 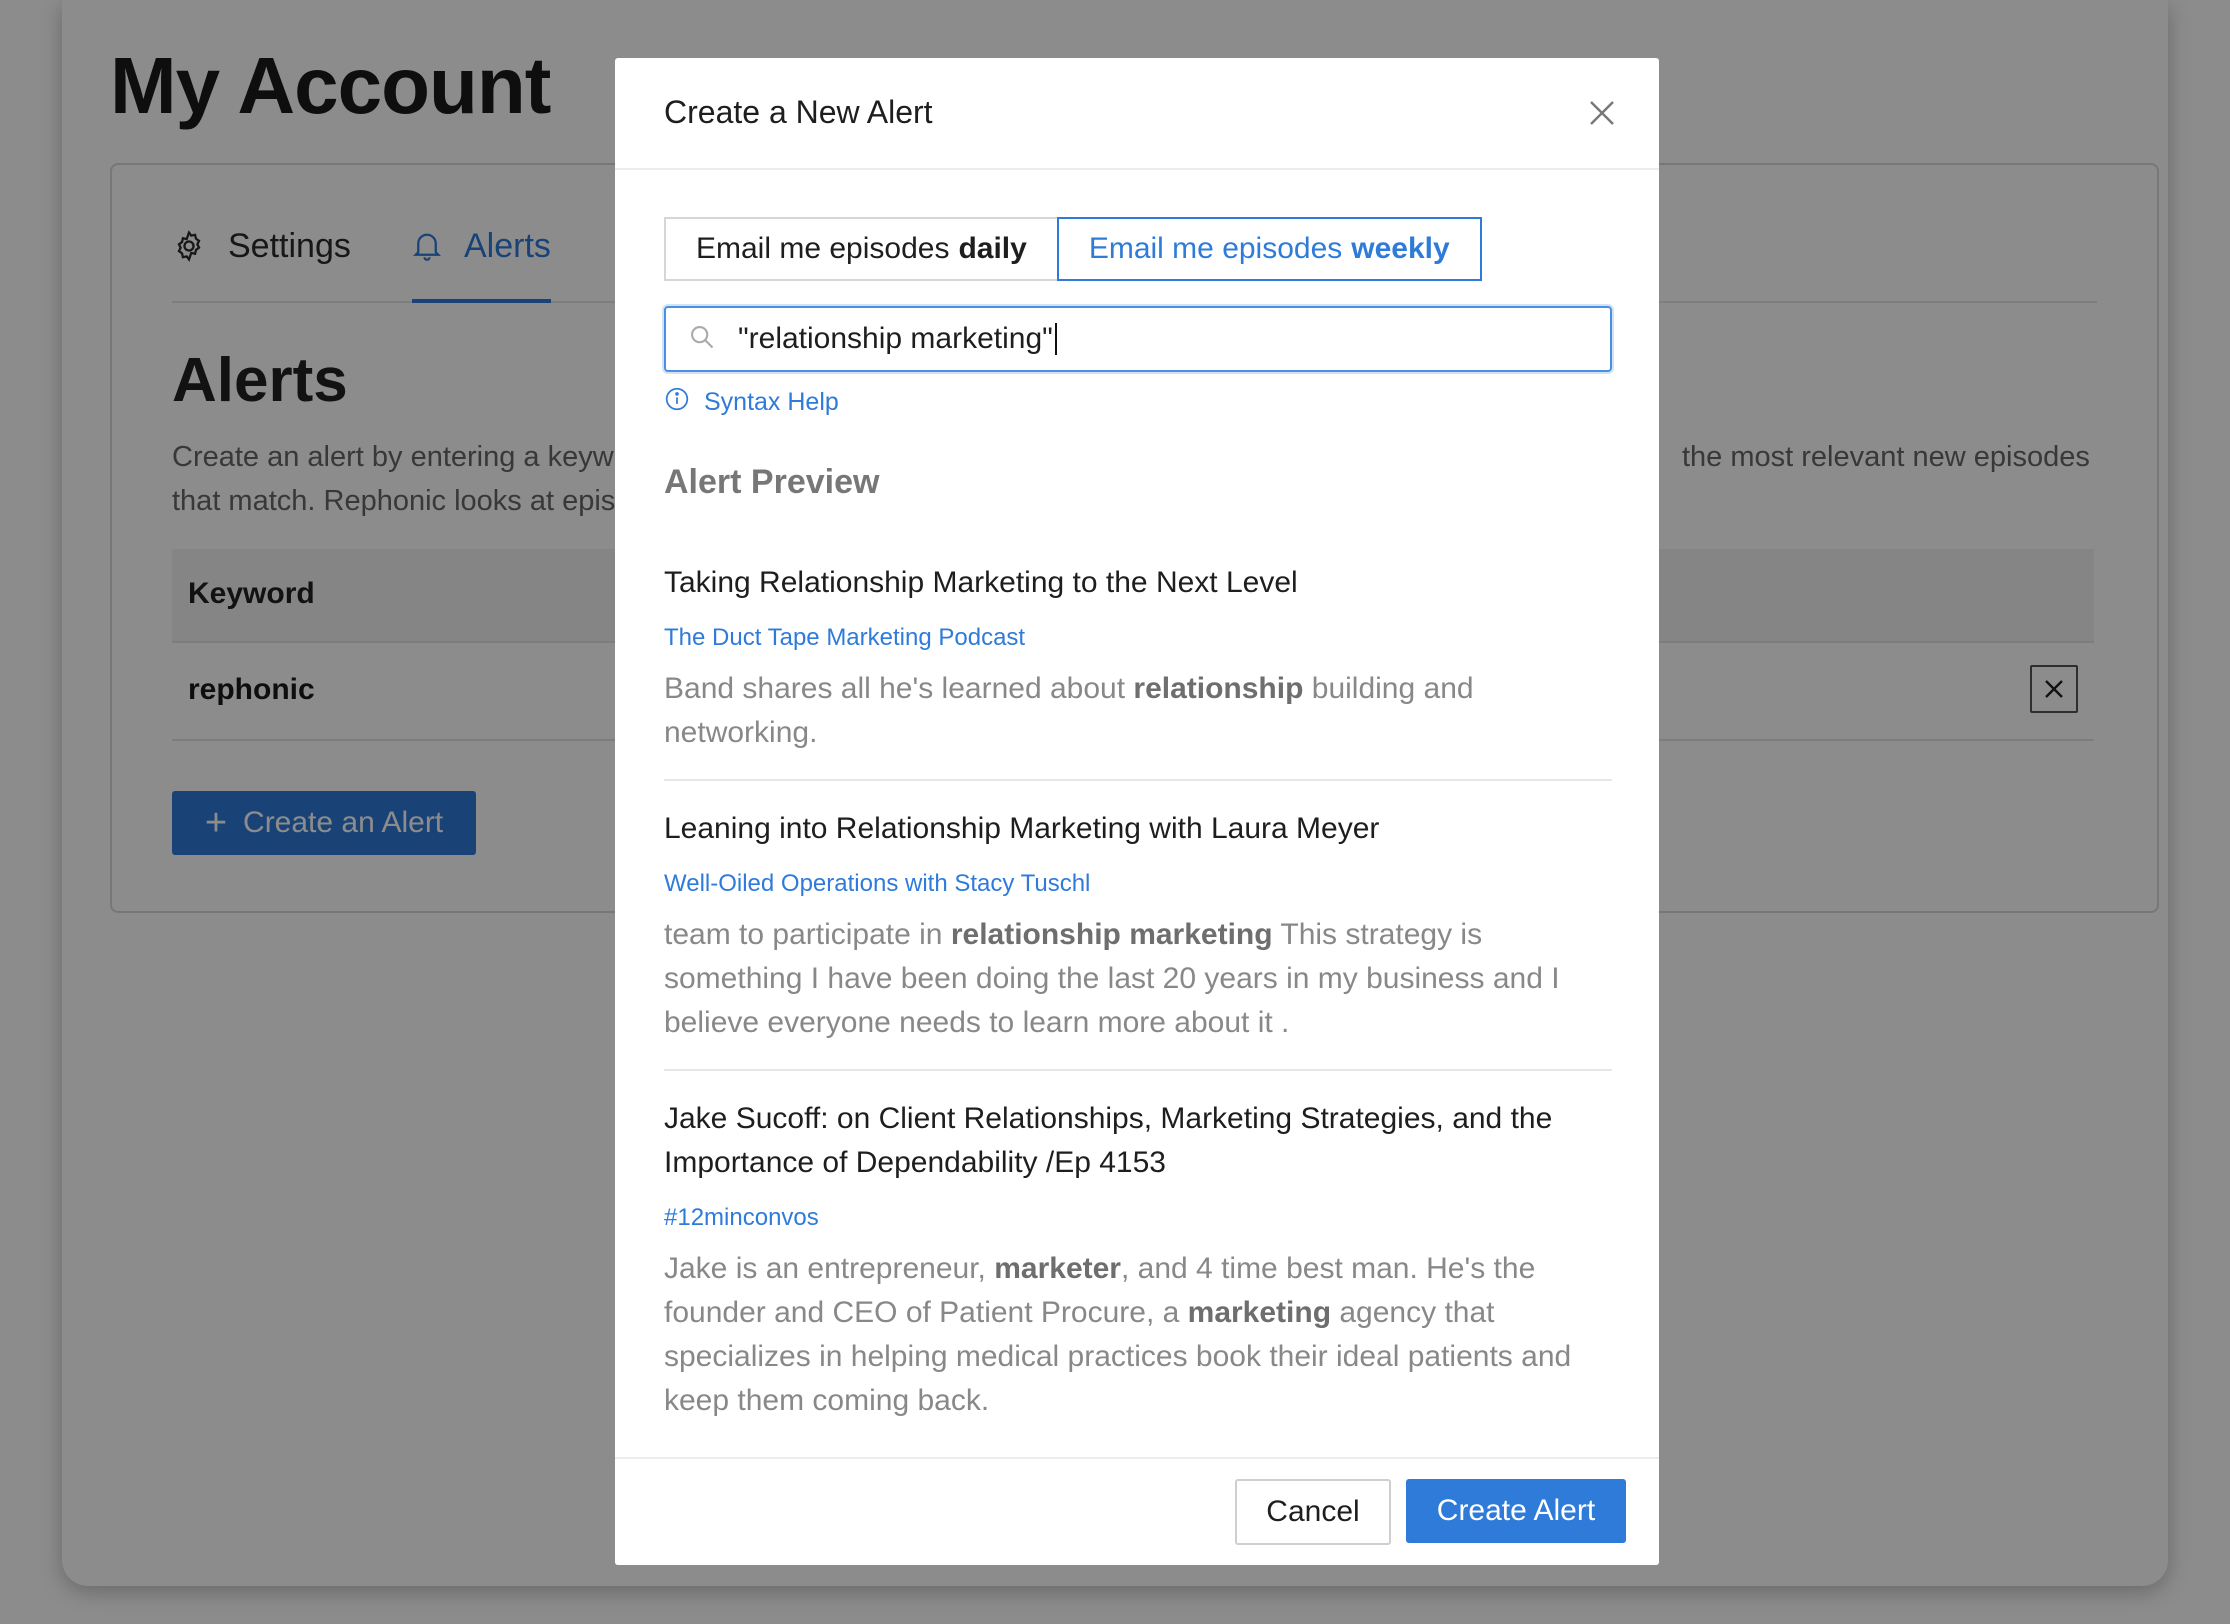 I want to click on close-modal-button, so click(x=1602, y=113).